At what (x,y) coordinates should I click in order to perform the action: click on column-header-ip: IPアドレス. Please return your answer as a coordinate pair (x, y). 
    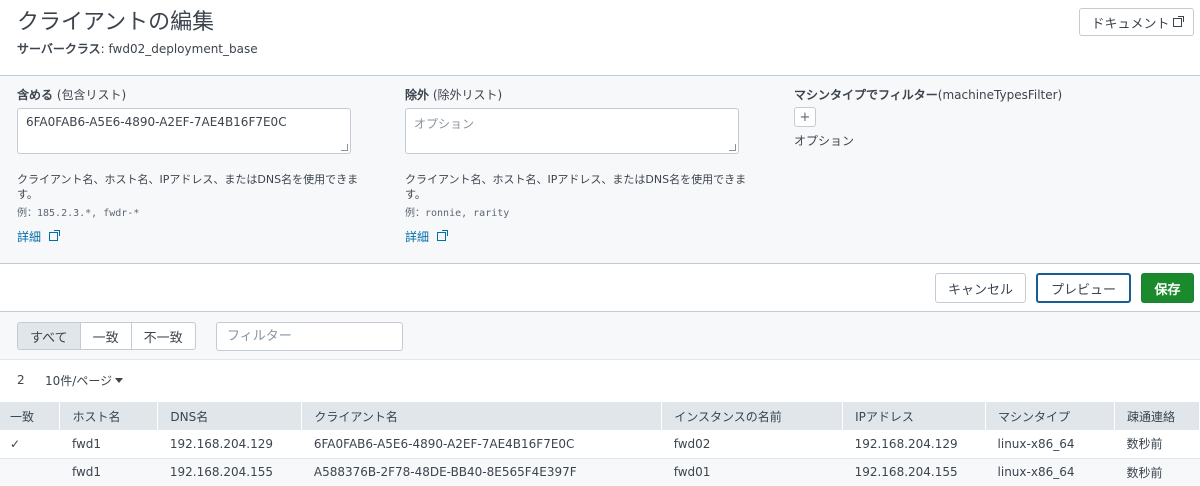
    Looking at the image, I should click on (914, 416).